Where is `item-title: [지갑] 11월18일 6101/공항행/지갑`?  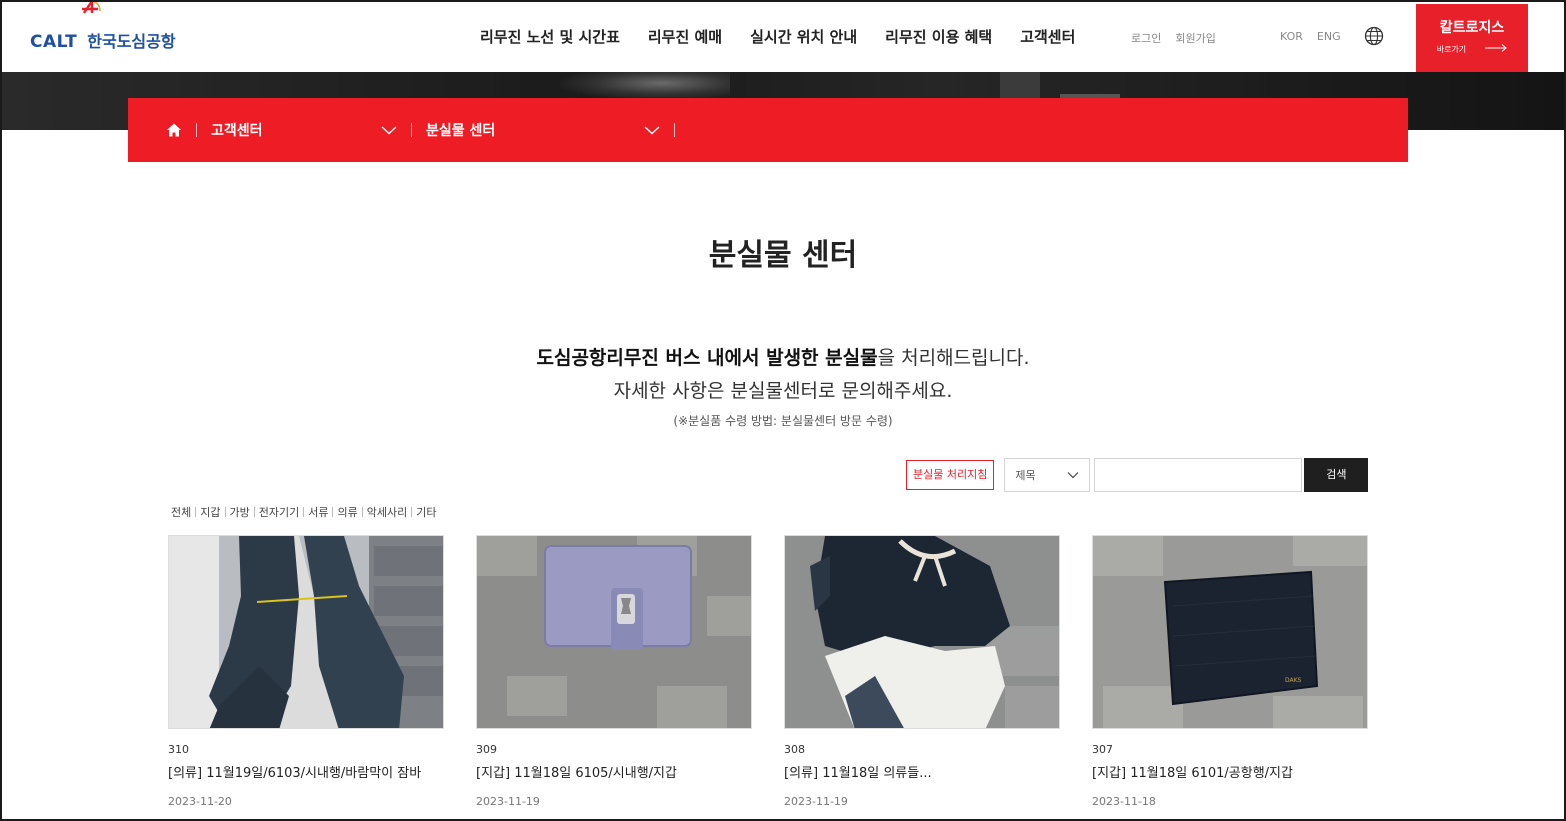 item-title: [지갑] 11월18일 6101/공항행/지갑 is located at coordinates (1230, 771).